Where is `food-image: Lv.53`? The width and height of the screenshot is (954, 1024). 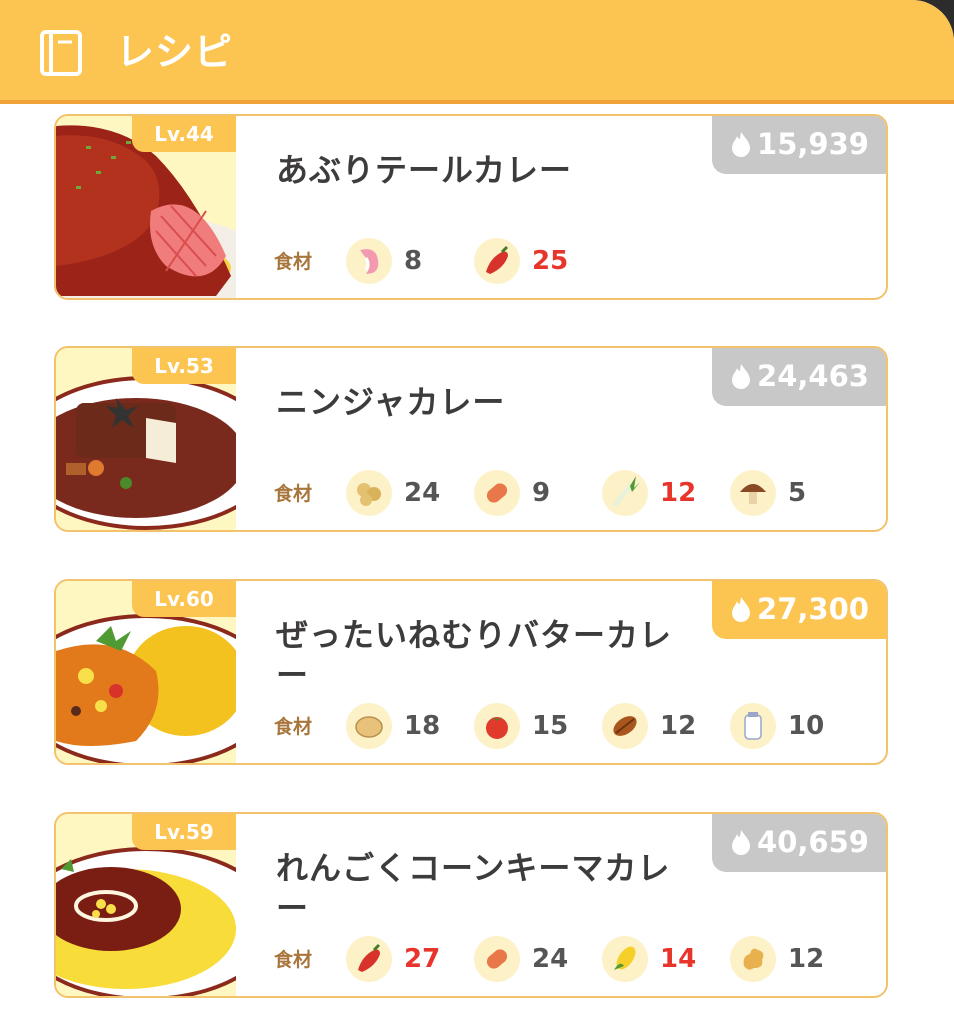 food-image: Lv.53 is located at coordinates (146, 439).